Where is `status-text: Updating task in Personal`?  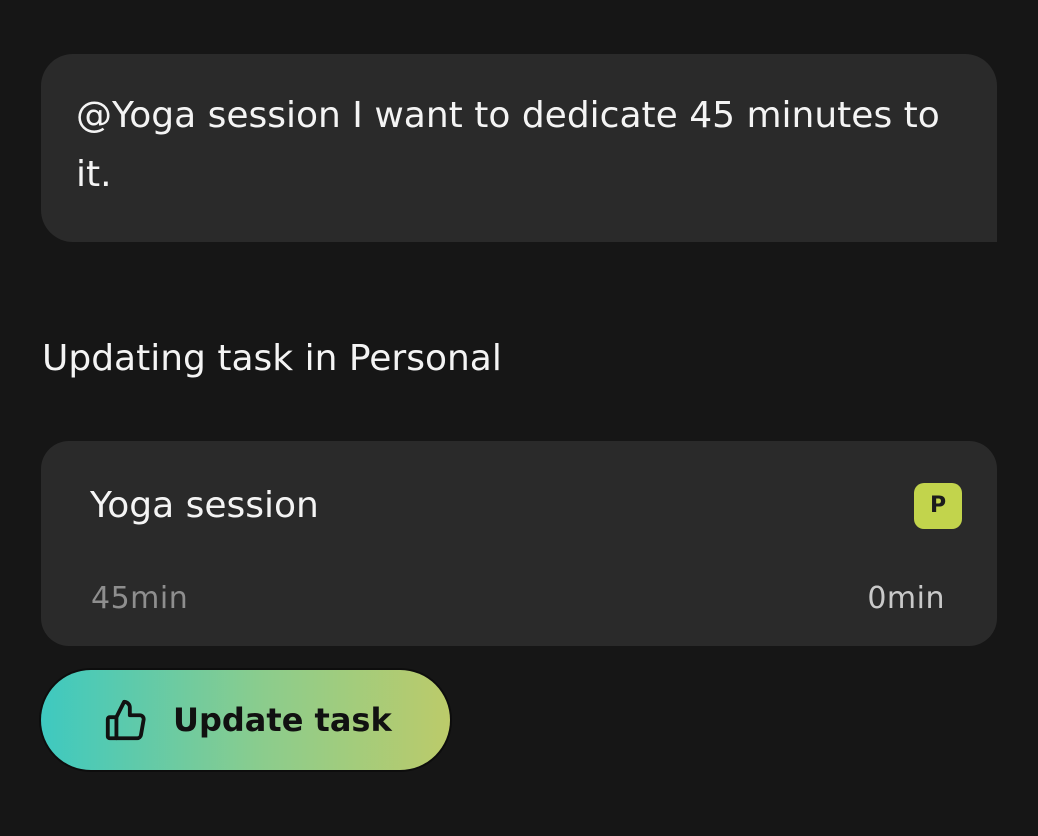 status-text: Updating task in Personal is located at coordinates (272, 358).